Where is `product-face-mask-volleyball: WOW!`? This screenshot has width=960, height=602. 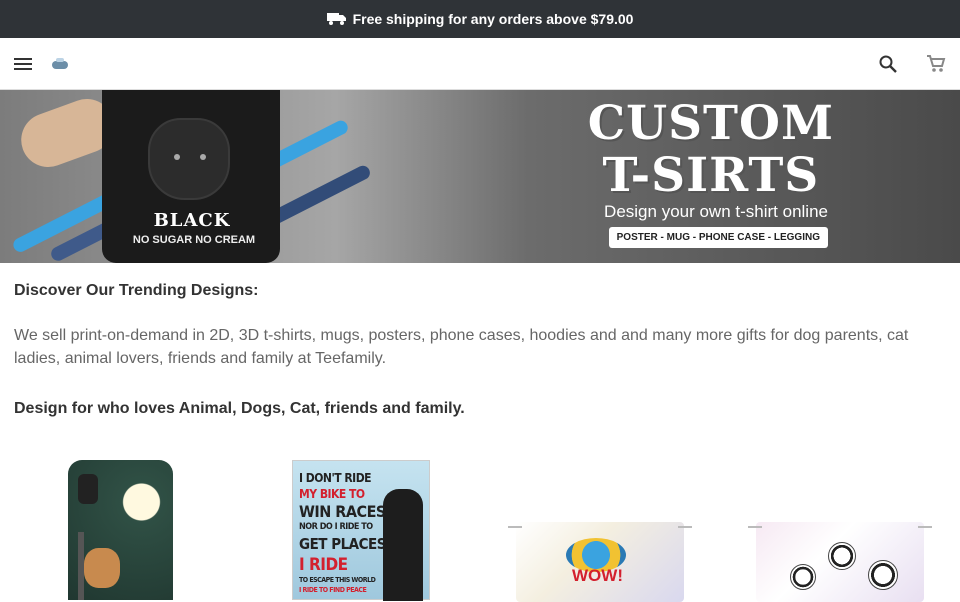 product-face-mask-volleyball: WOW! is located at coordinates (600, 562).